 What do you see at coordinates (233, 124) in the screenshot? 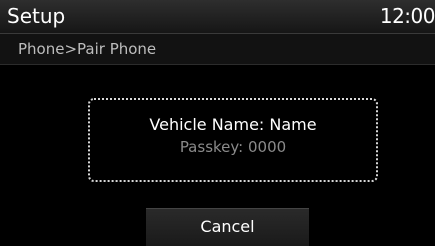
I see `vehicle-name-text: Vehicle Name: Name` at bounding box center [233, 124].